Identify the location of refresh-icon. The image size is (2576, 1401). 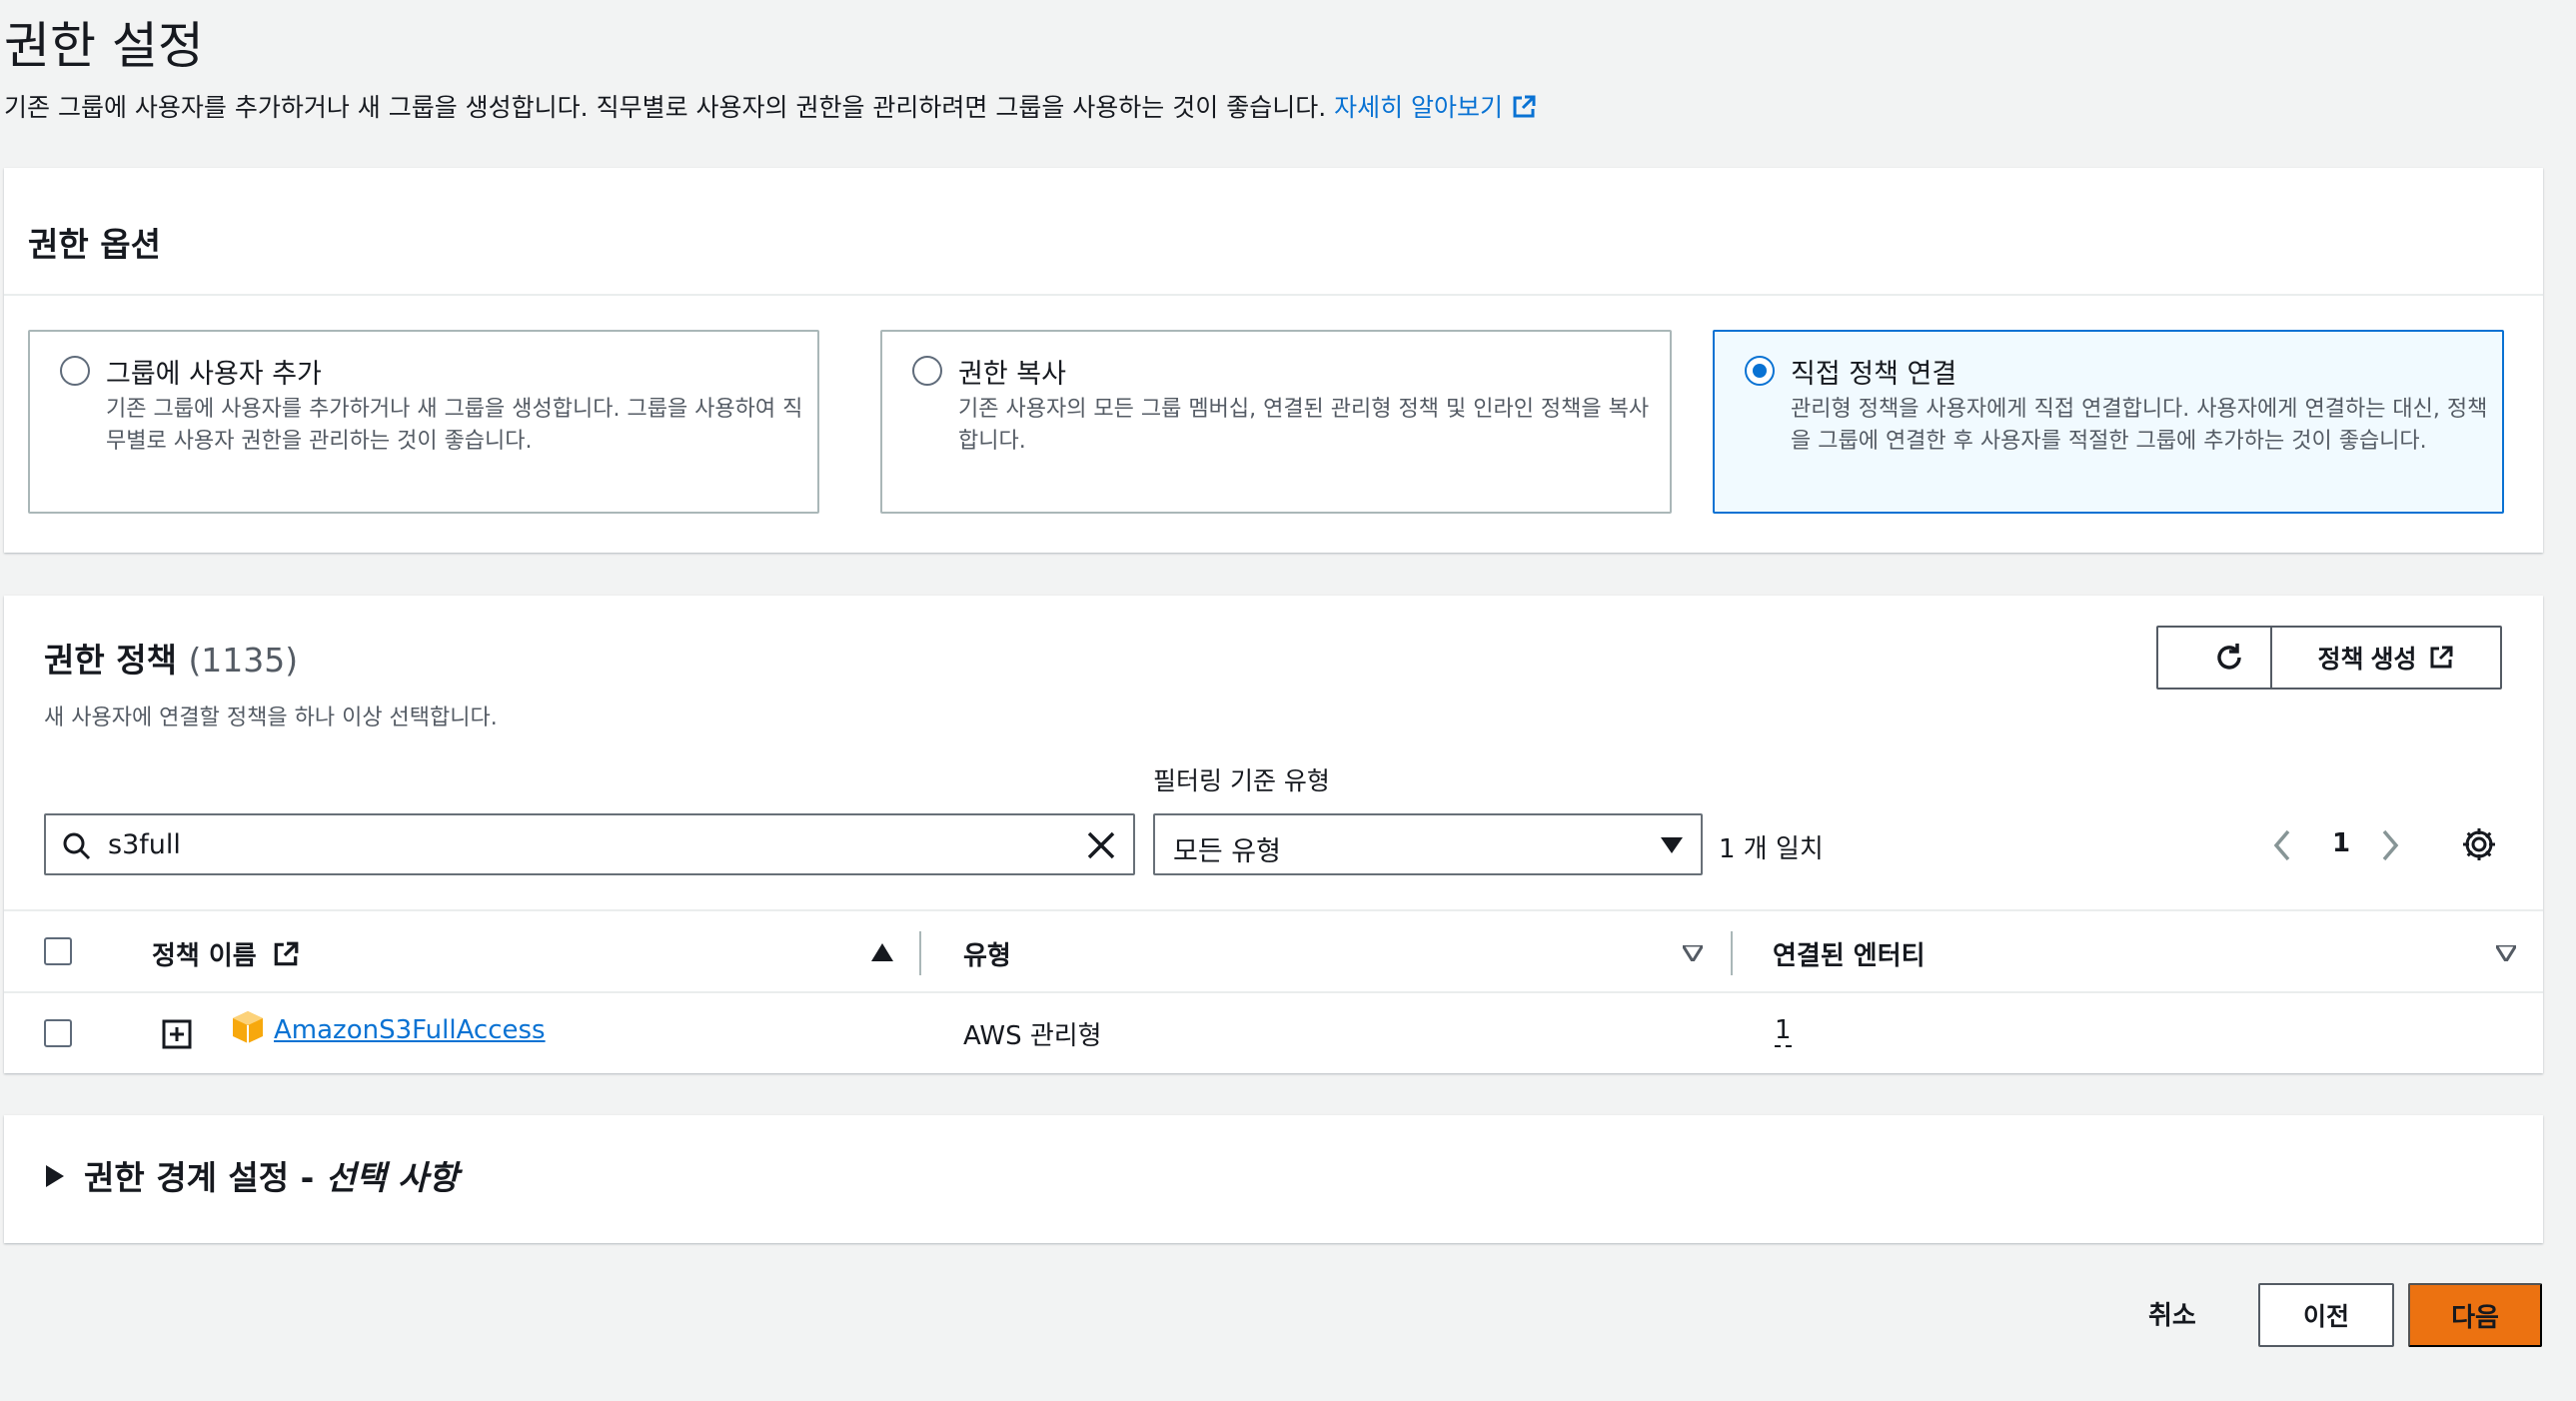
(2229, 657).